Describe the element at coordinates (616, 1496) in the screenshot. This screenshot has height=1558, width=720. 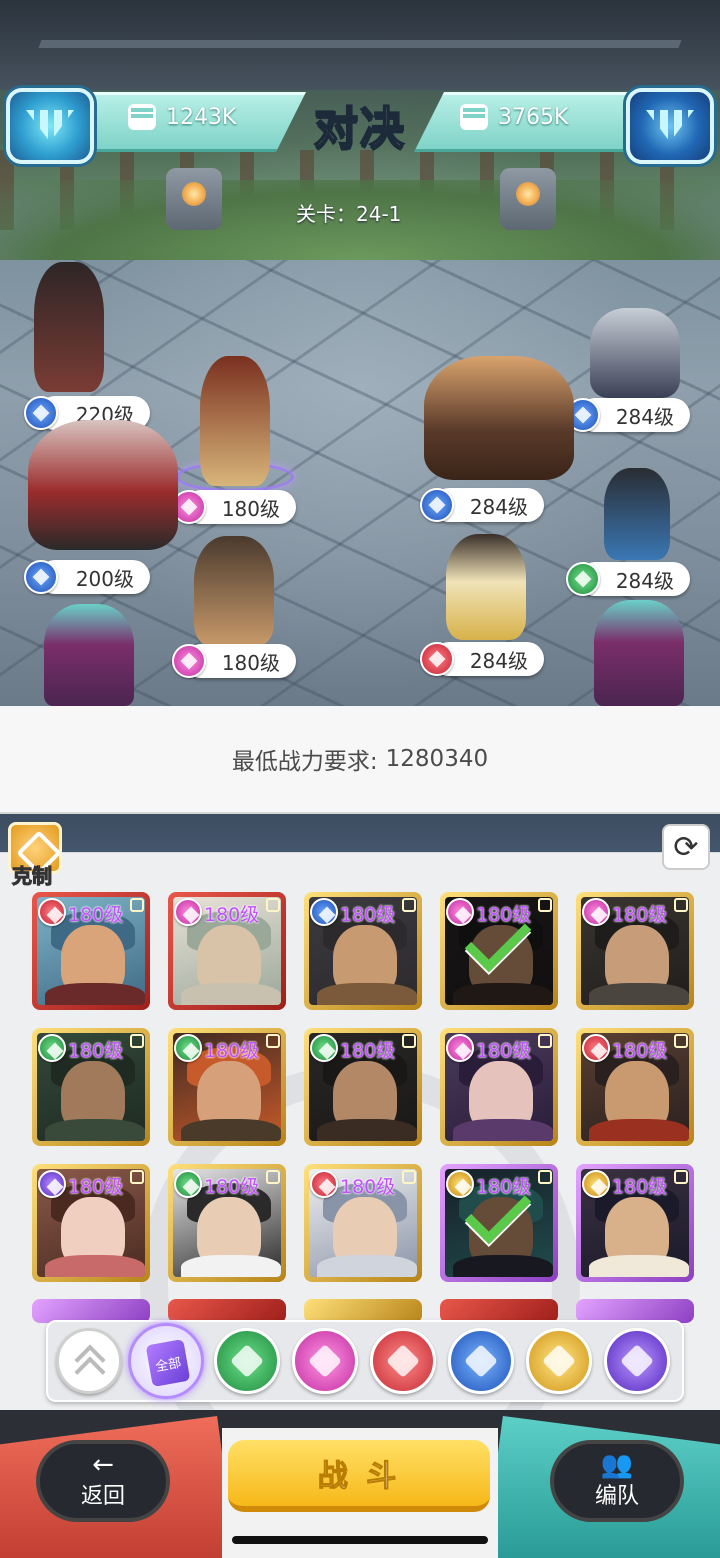
I see `formation-label: 编队` at that location.